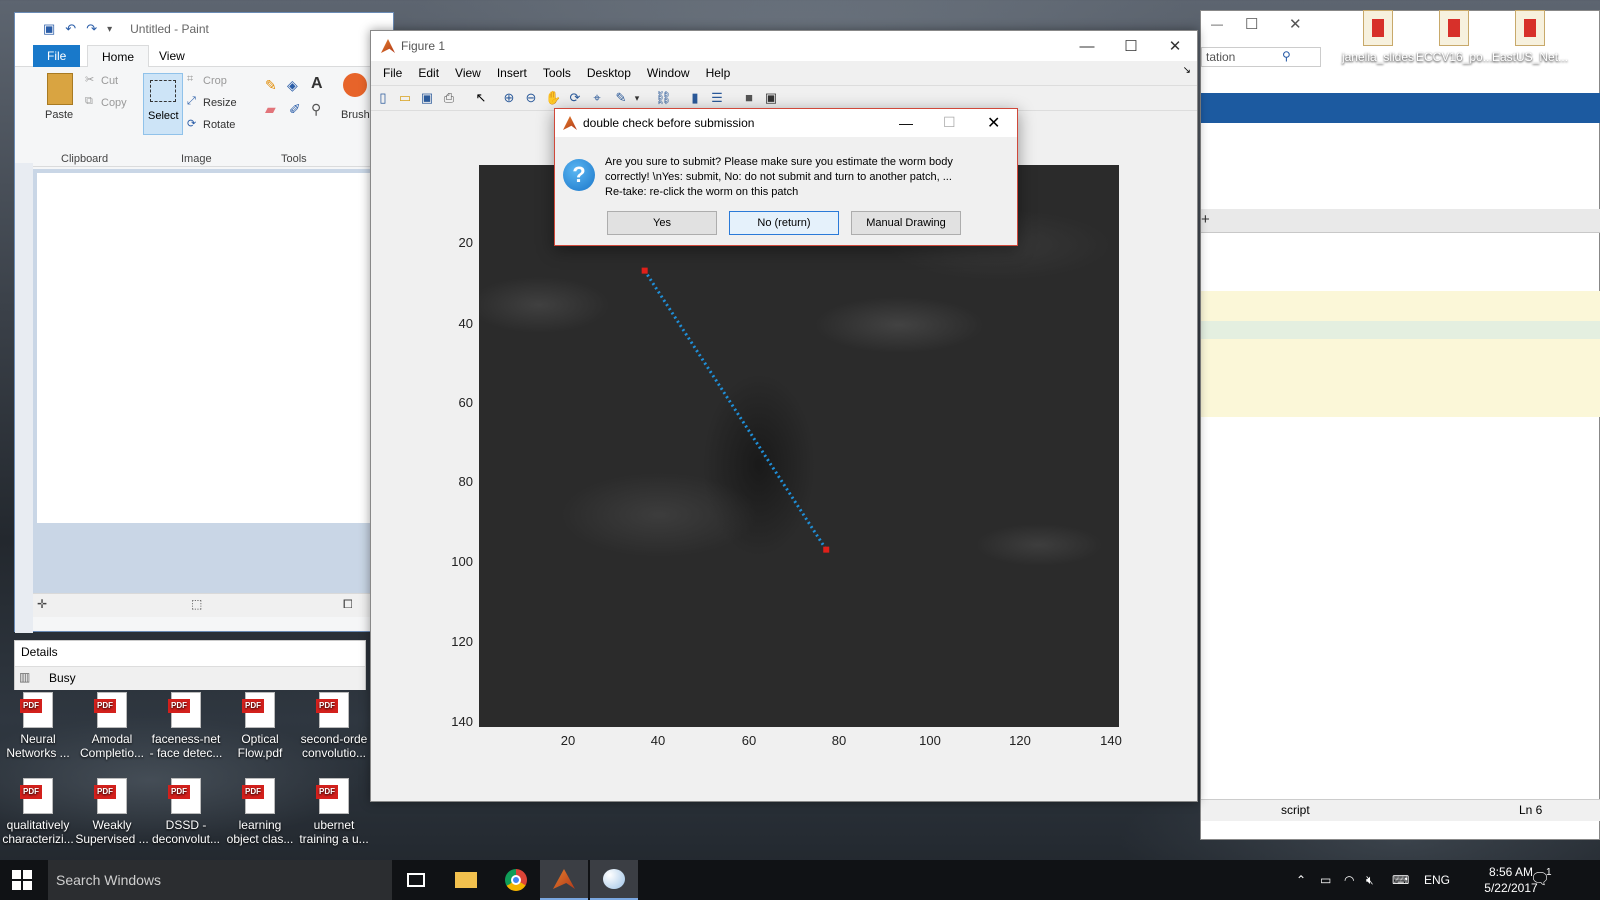 The image size is (1600, 900). Describe the element at coordinates (614, 880) in the screenshot. I see `paint-taskbar-icon` at that location.